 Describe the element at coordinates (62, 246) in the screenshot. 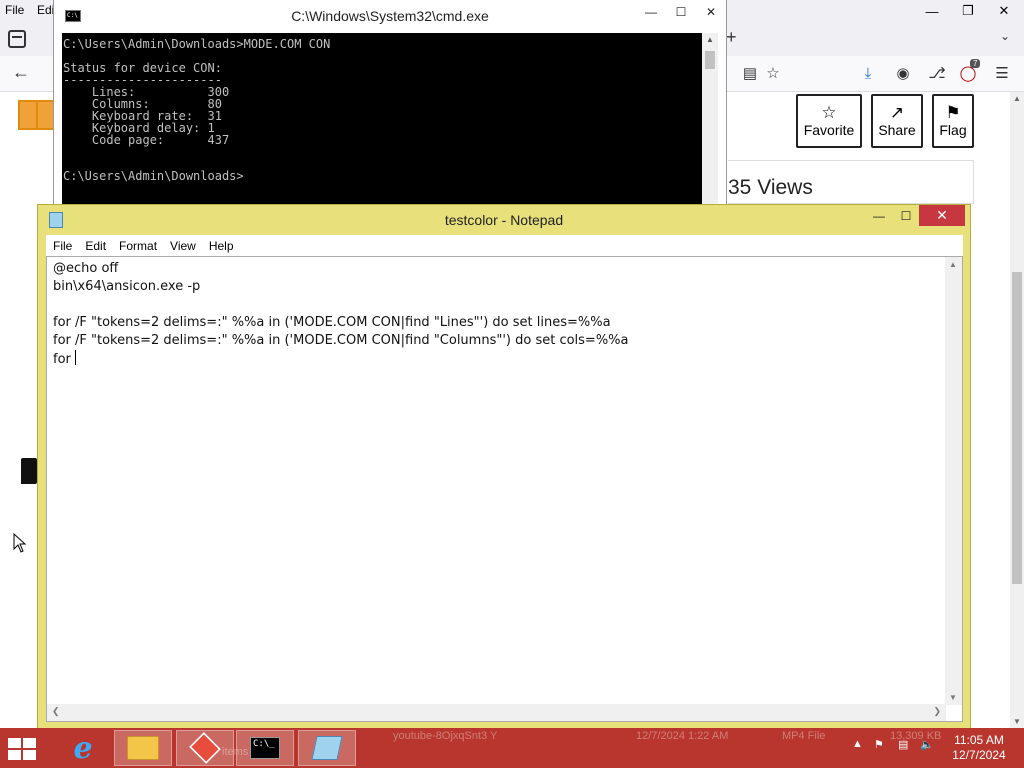

I see `menu-file: File` at that location.